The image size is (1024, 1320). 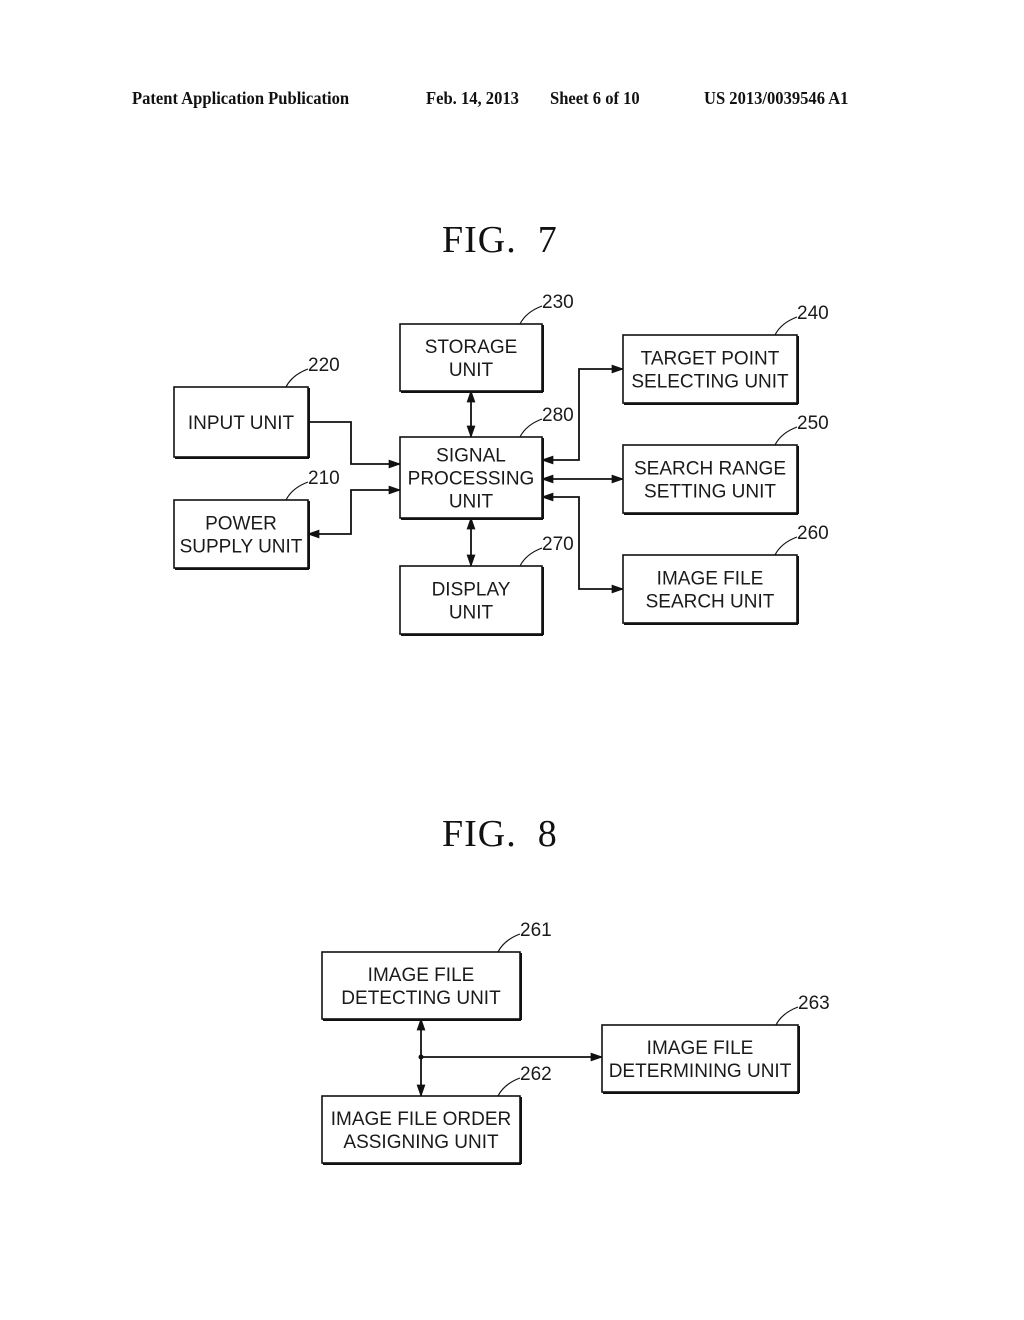 I want to click on block-label-line: IMAGE FILE ORDER, so click(x=421, y=1119).